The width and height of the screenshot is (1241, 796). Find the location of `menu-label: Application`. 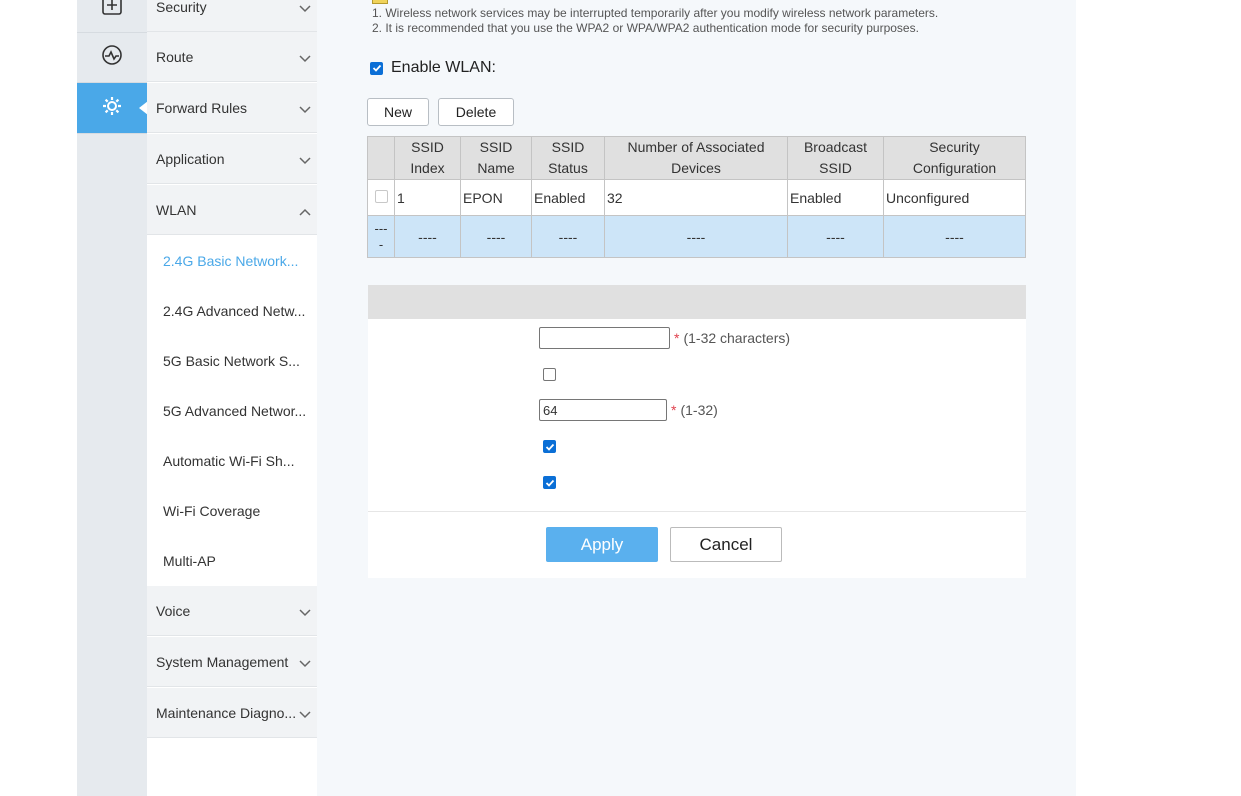

menu-label: Application is located at coordinates (190, 158).